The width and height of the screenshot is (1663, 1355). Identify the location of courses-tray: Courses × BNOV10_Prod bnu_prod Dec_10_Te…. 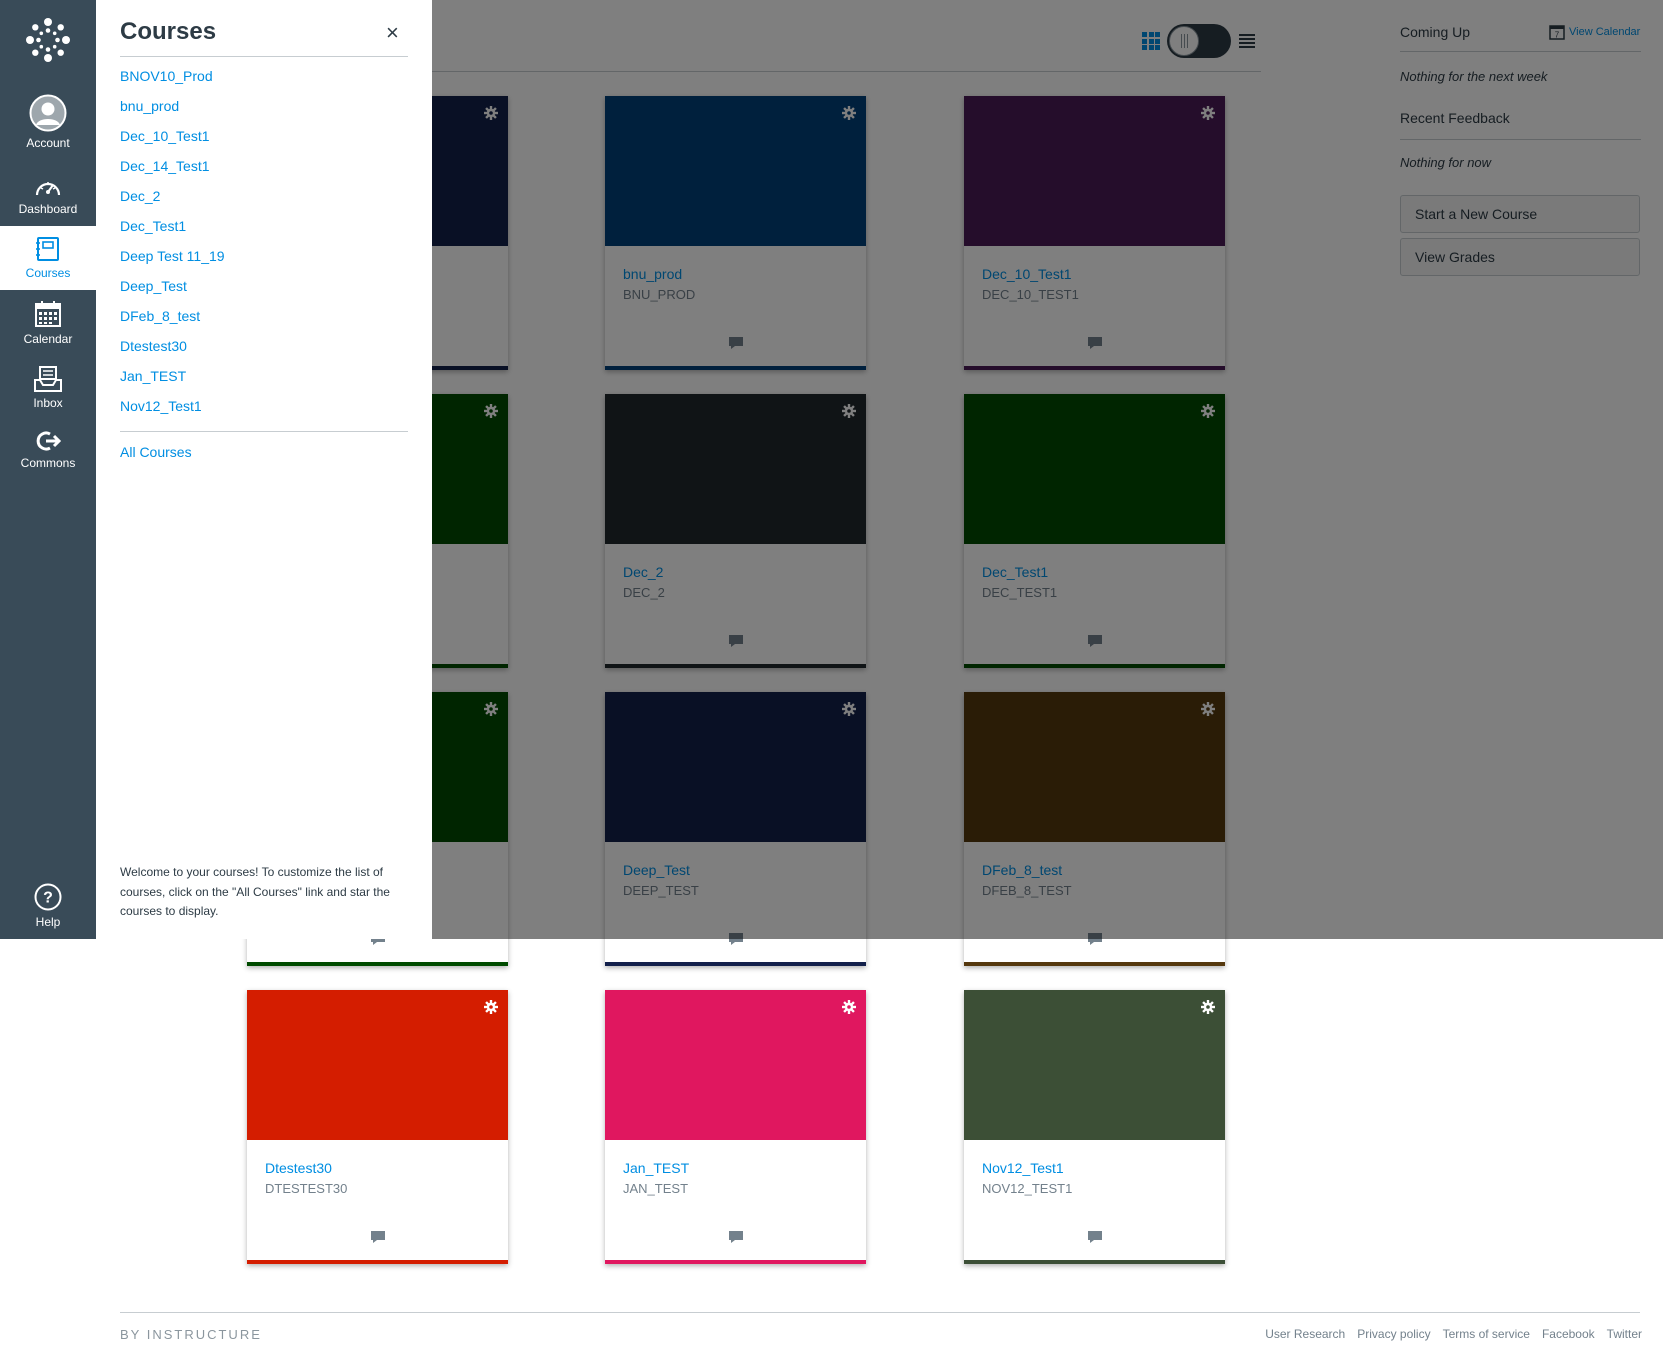
(264, 469).